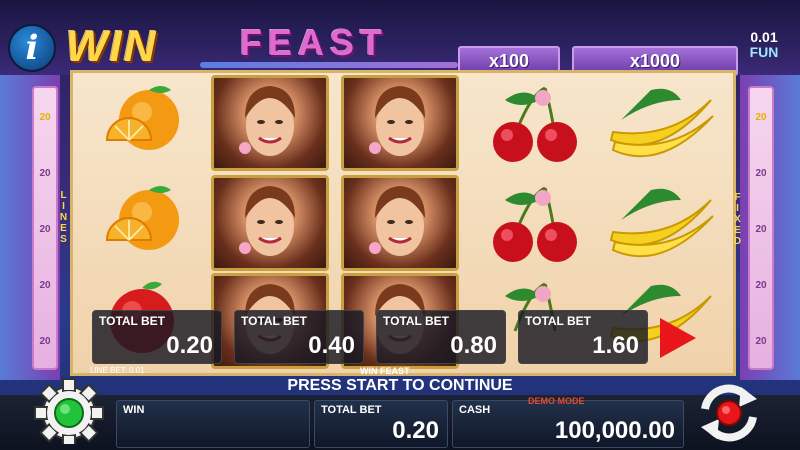 This screenshot has height=450, width=800. What do you see at coordinates (415, 430) in the screenshot?
I see `total-bet-value: 0.20` at bounding box center [415, 430].